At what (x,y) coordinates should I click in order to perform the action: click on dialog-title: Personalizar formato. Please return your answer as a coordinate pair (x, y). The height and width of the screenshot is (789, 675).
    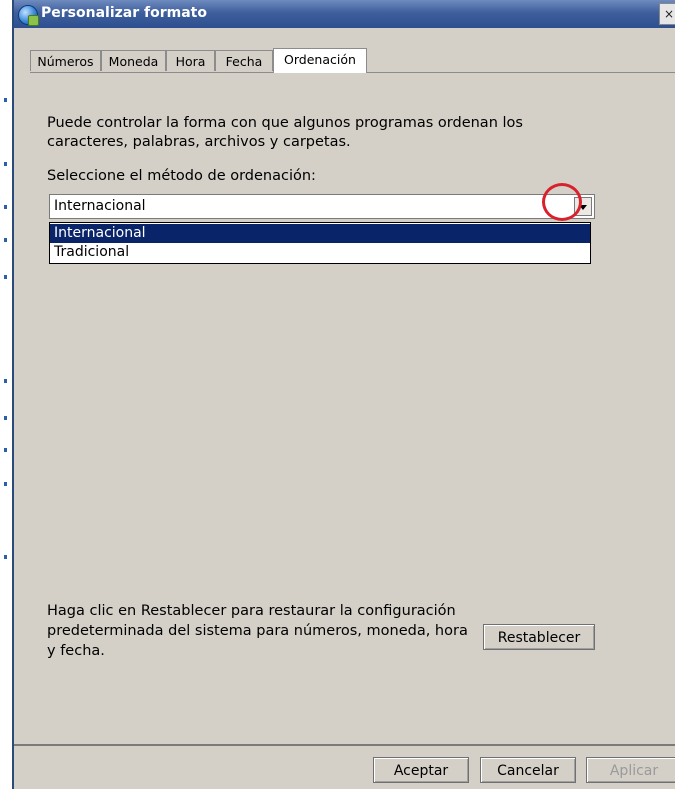
    Looking at the image, I should click on (124, 13).